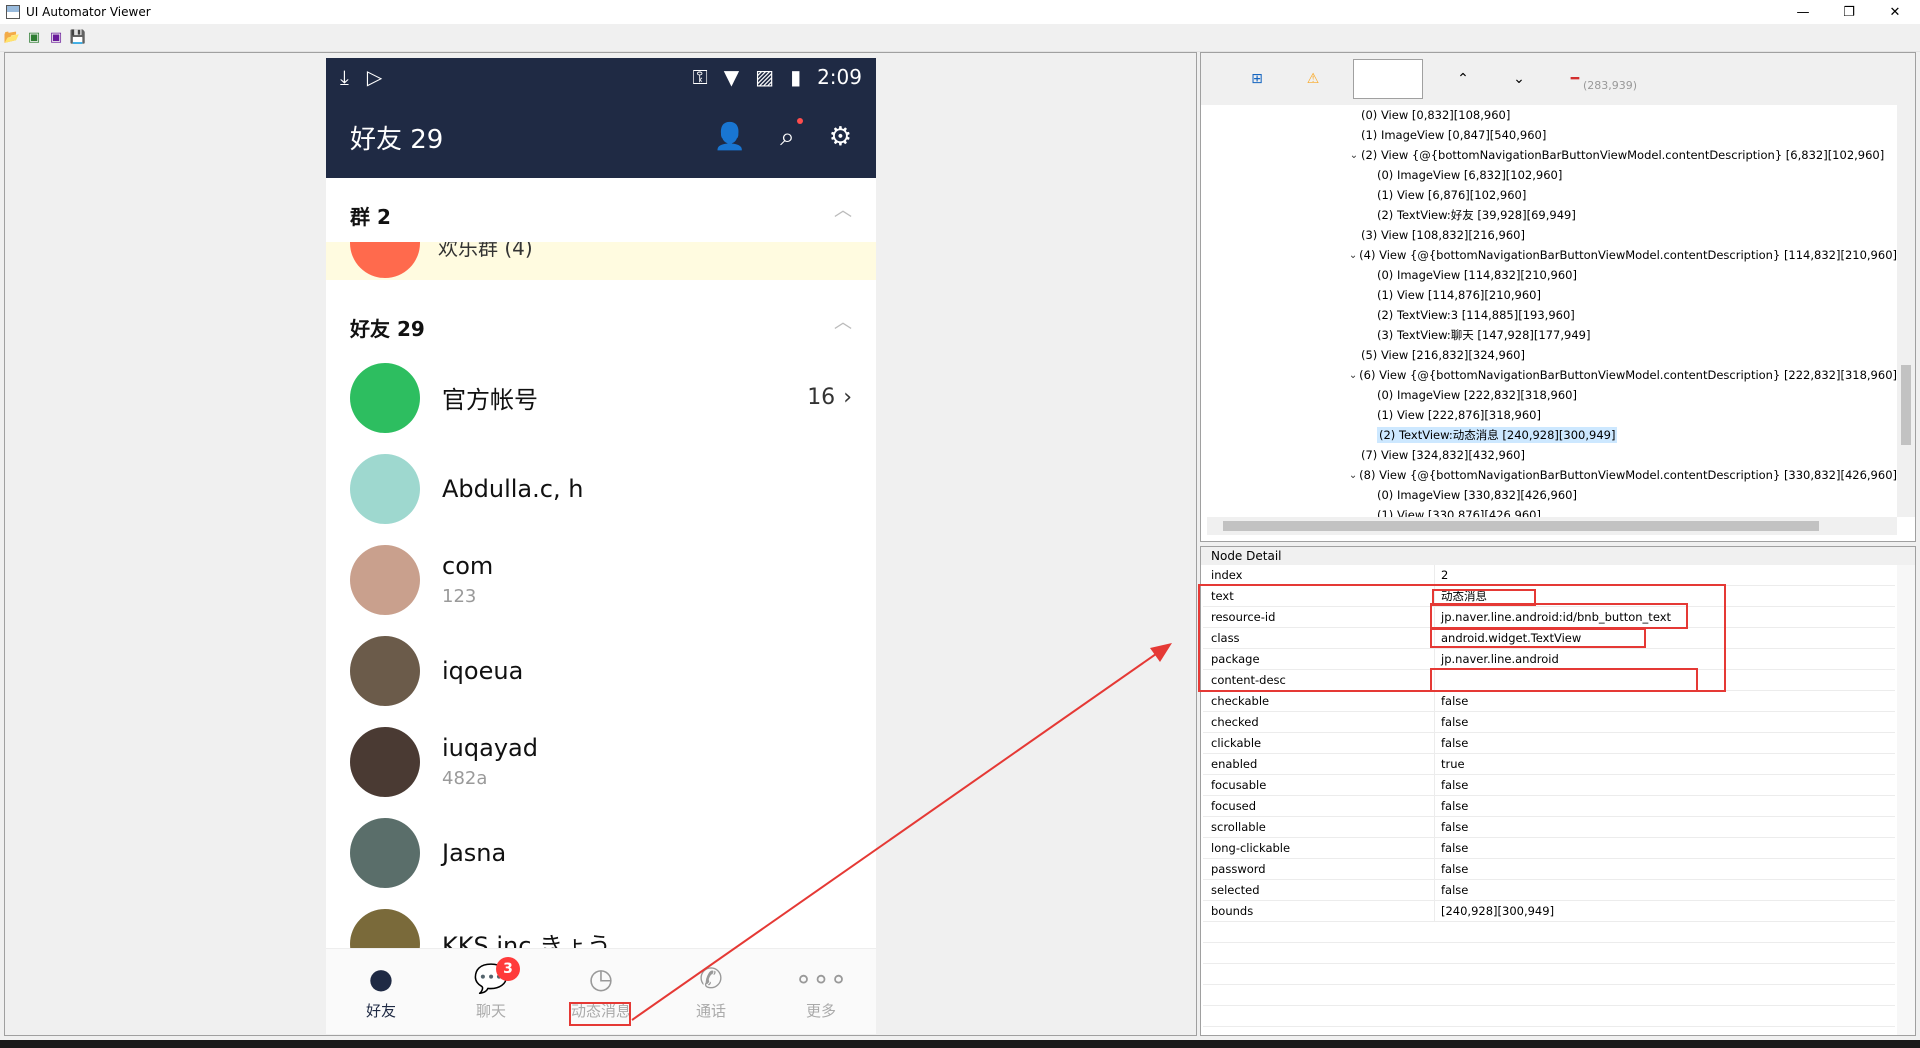 This screenshot has width=1920, height=1048. What do you see at coordinates (1552, 195) in the screenshot?
I see `tree-node: (1) View [6,876][102,960]` at bounding box center [1552, 195].